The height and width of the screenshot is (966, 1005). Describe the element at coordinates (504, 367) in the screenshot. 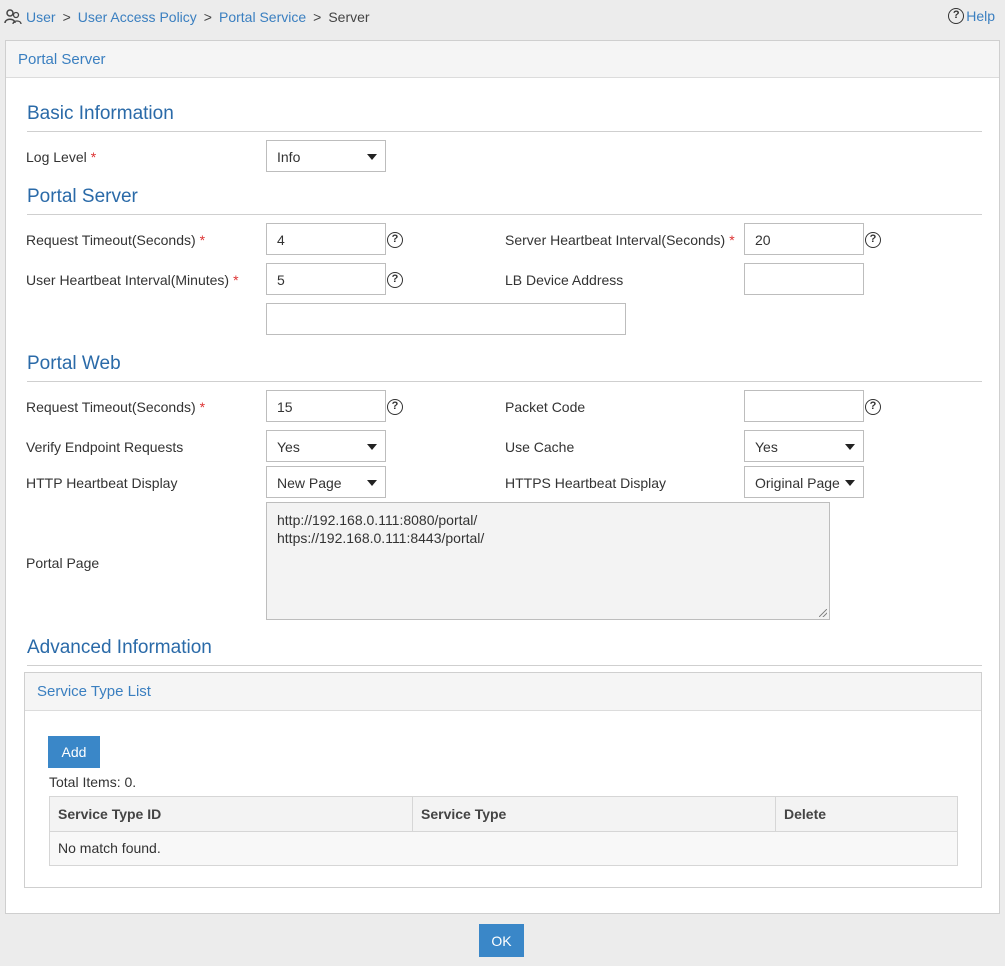

I see `section-portal-web: Portal Web` at that location.